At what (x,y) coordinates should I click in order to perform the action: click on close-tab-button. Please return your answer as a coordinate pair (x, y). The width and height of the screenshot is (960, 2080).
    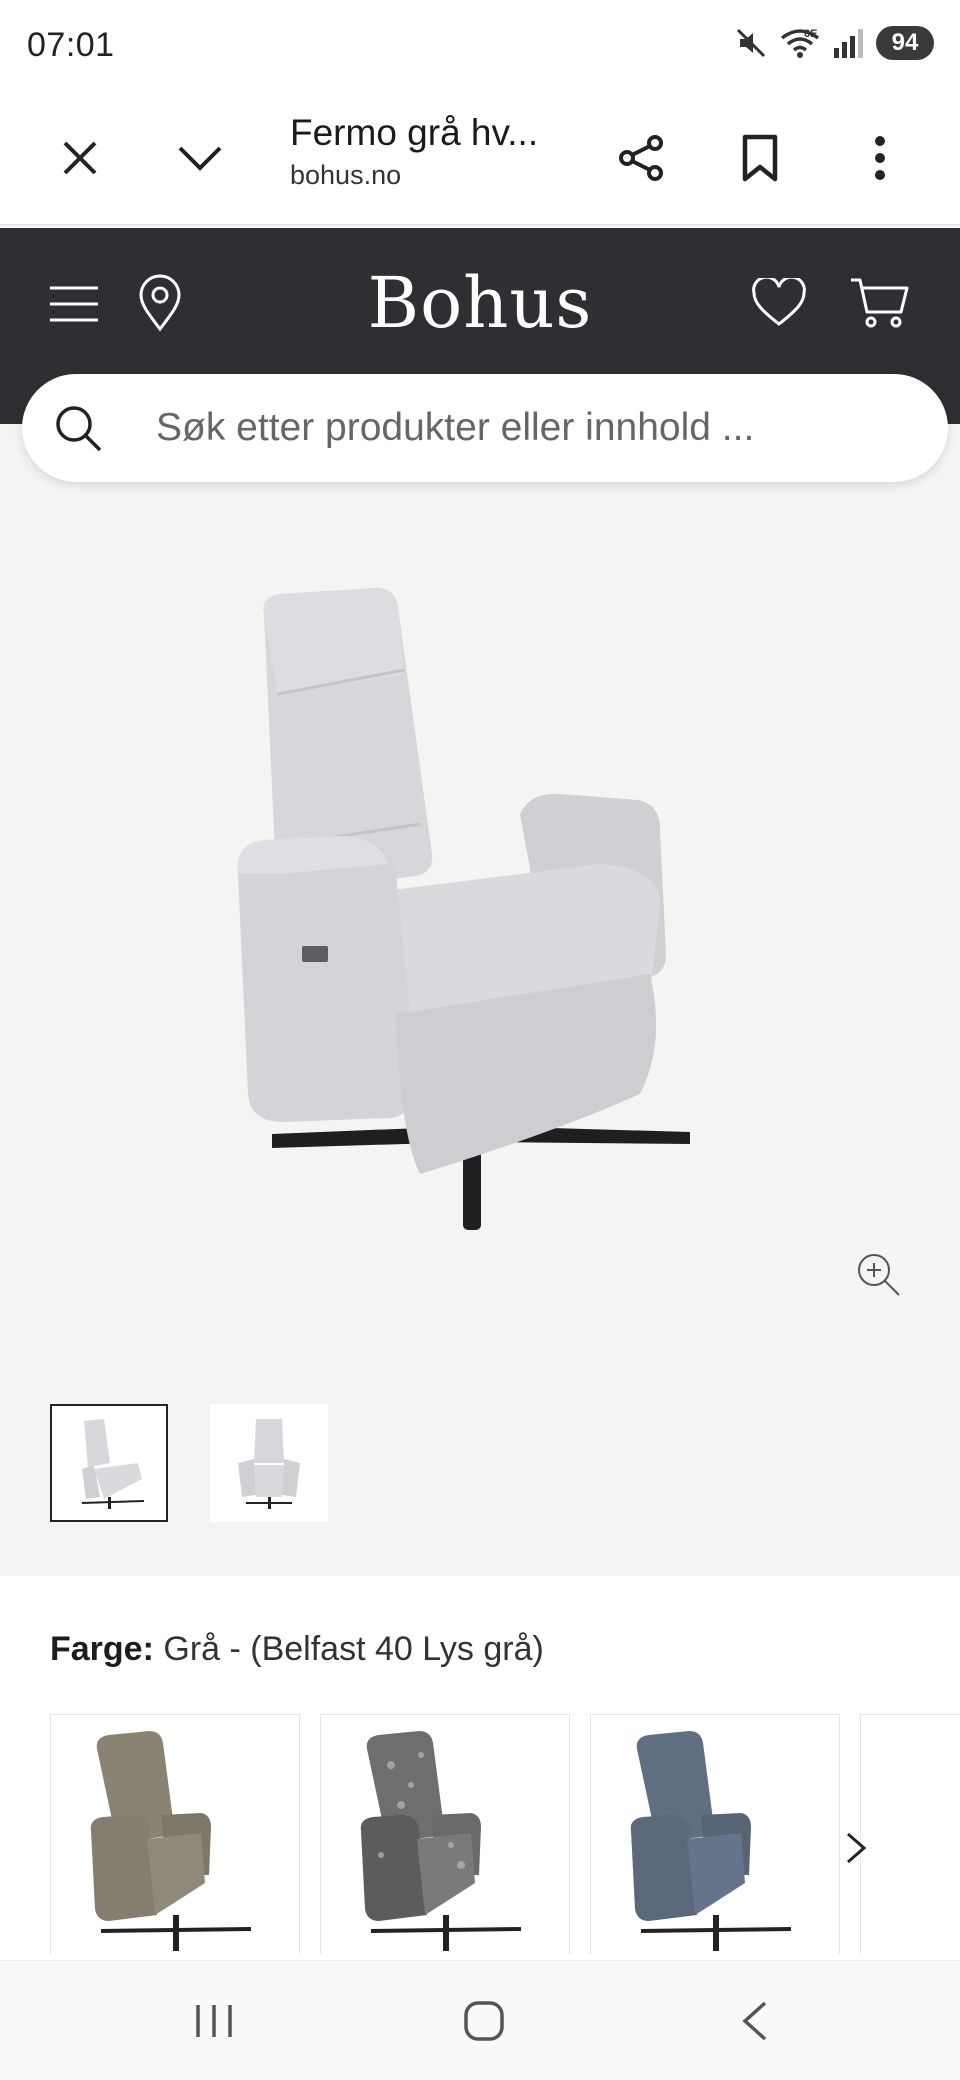
    Looking at the image, I should click on (80, 158).